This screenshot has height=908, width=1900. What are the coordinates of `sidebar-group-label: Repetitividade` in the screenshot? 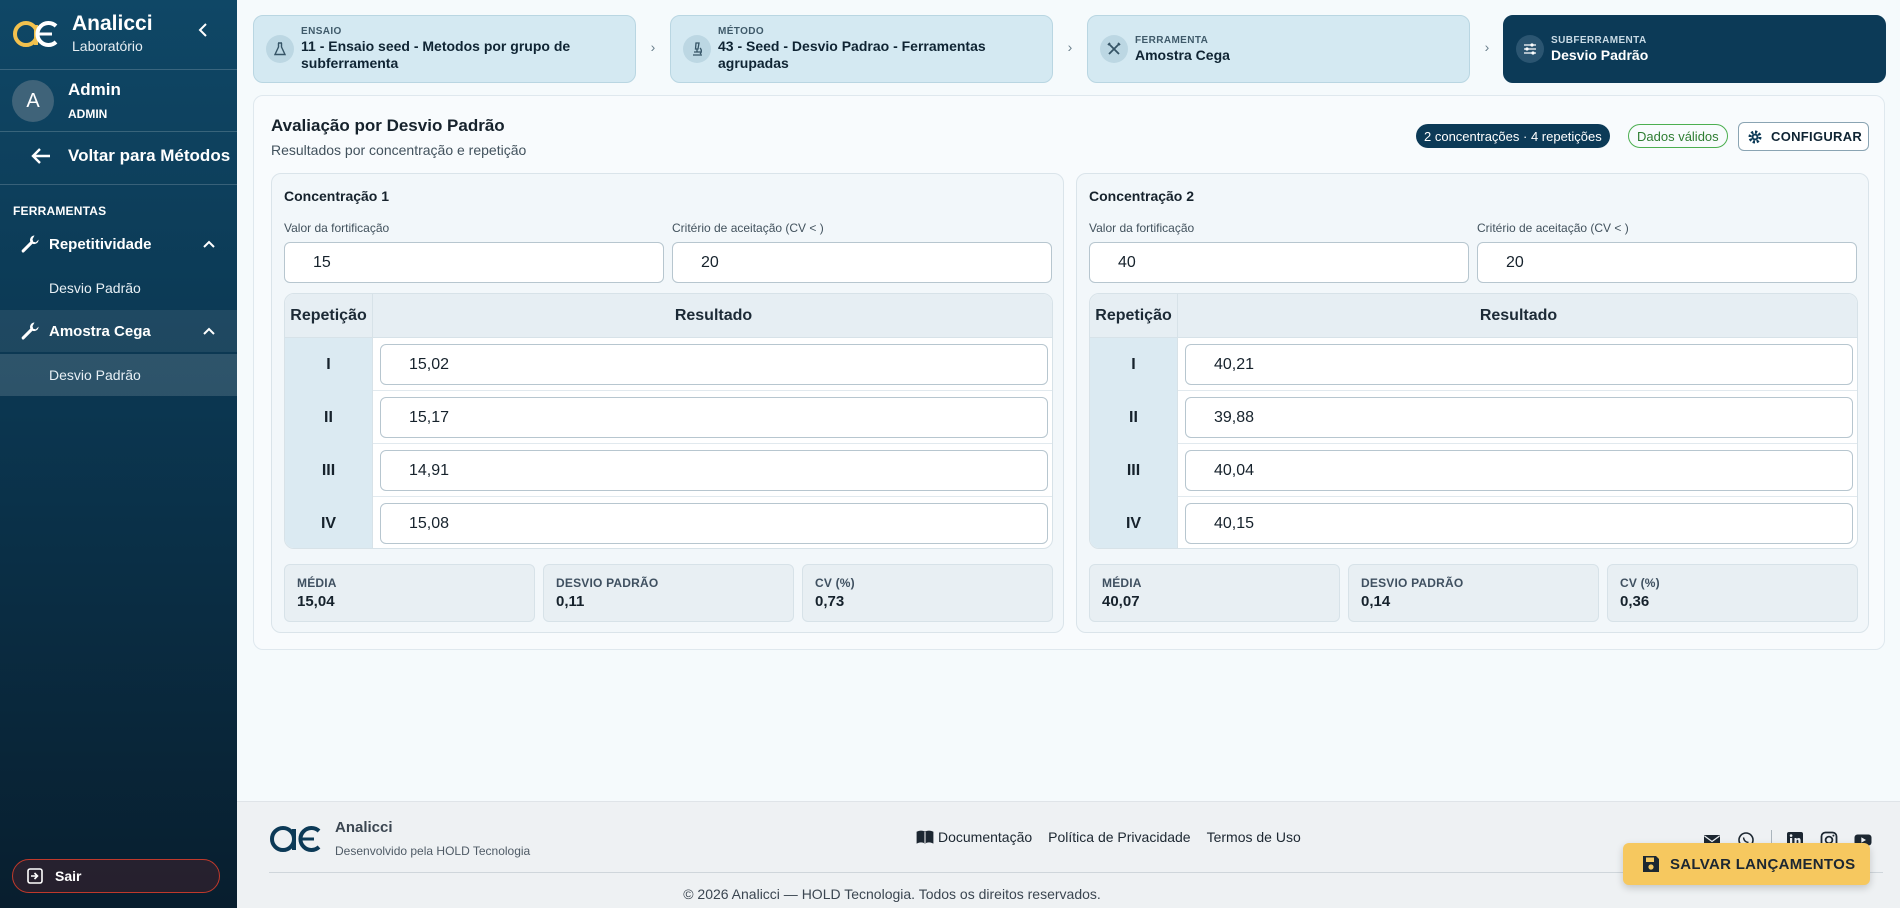 It's located at (100, 244).